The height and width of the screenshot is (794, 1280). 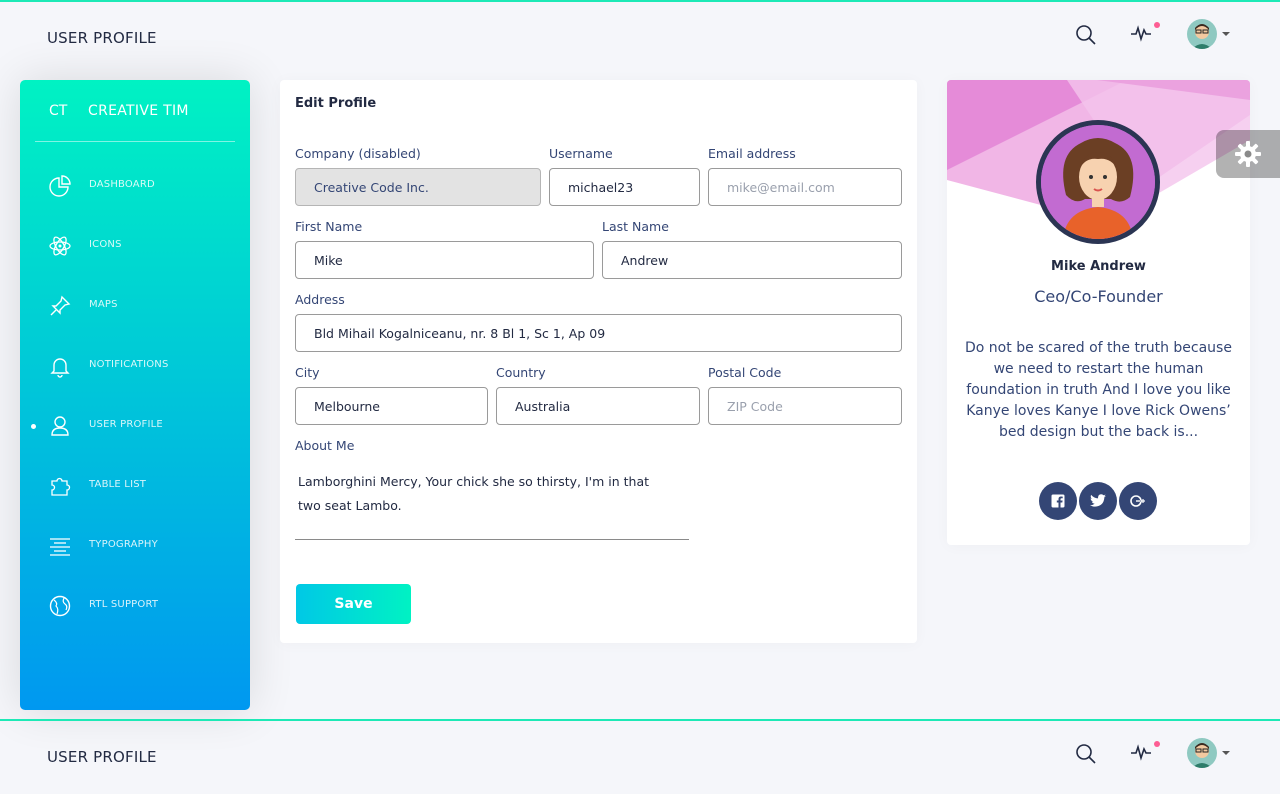 What do you see at coordinates (307, 372) in the screenshot?
I see `city-label: City` at bounding box center [307, 372].